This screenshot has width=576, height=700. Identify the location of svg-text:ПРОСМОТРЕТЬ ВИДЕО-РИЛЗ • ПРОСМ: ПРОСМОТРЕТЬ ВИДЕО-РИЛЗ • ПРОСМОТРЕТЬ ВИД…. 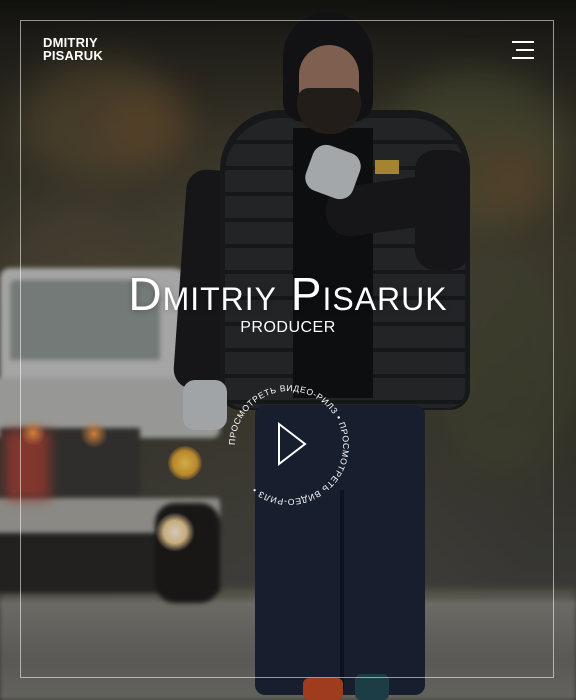
(289, 445).